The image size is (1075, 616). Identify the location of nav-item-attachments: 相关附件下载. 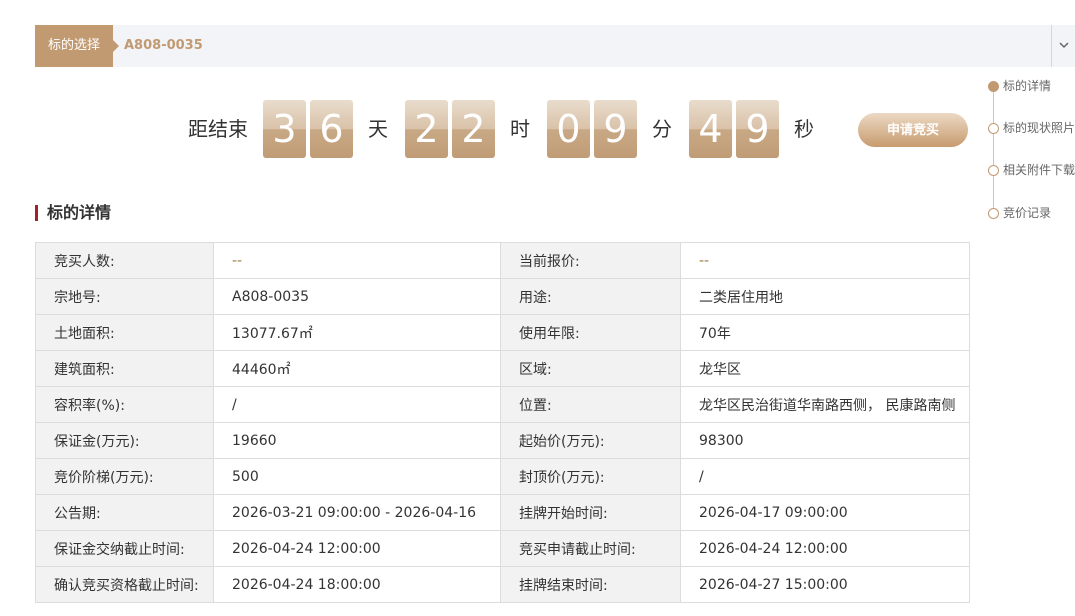
(1031, 170).